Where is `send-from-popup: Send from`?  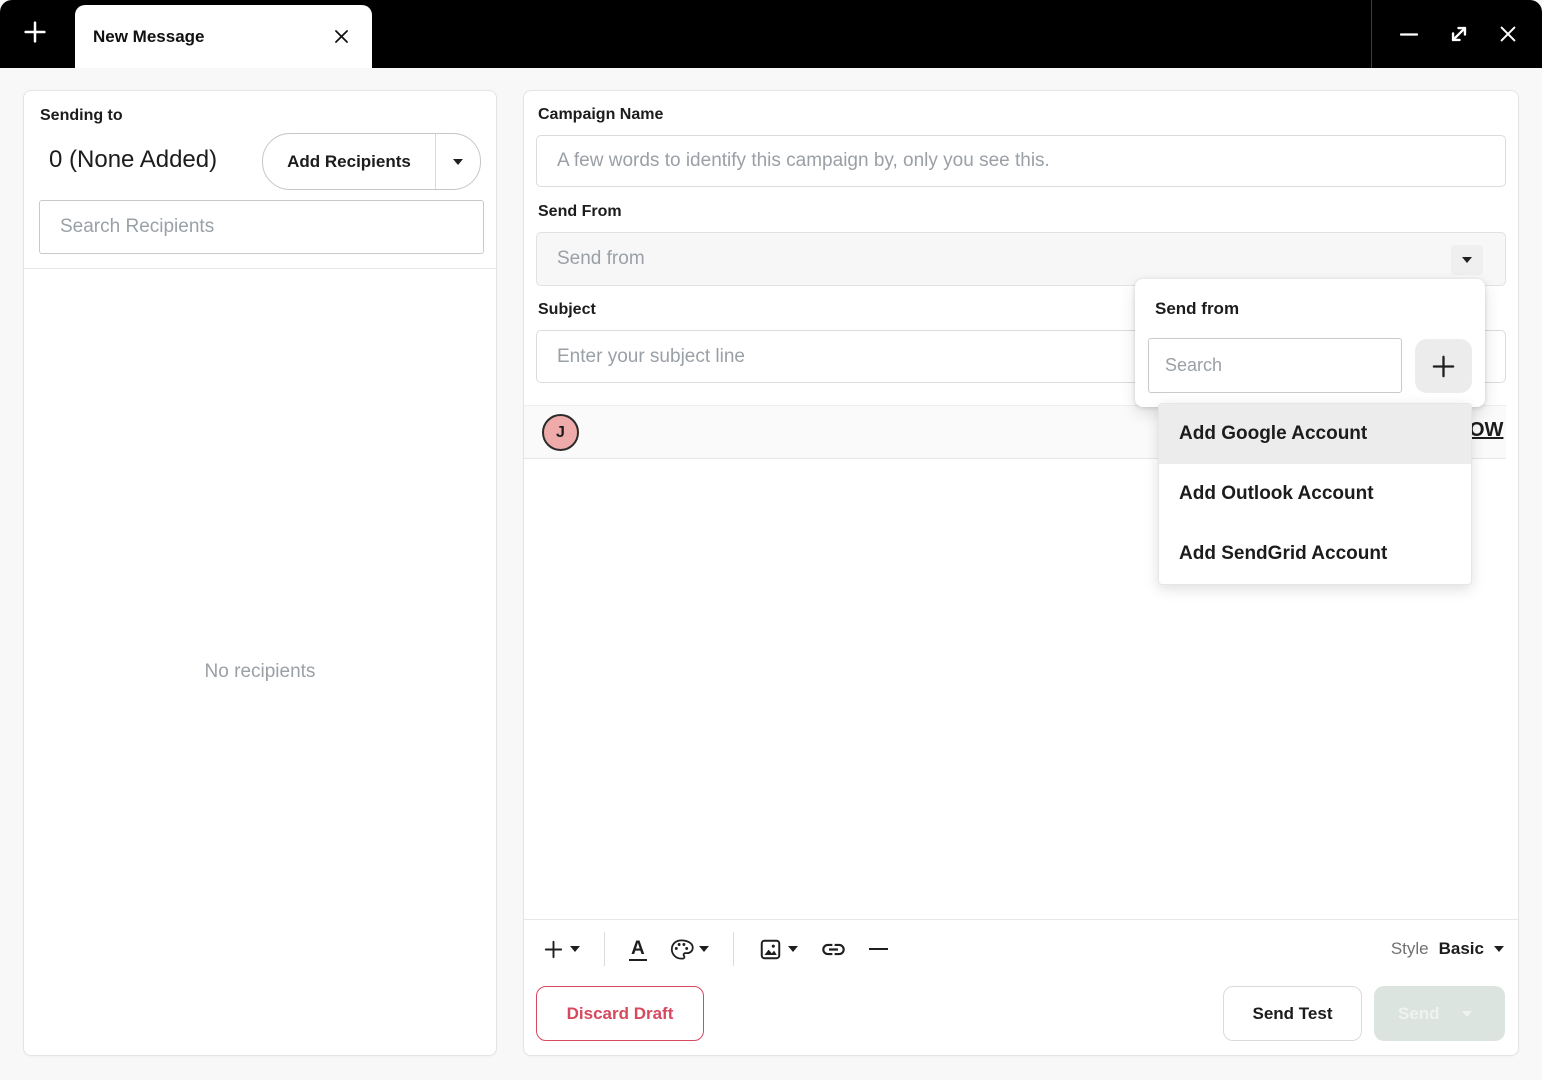 send-from-popup: Send from is located at coordinates (1310, 343).